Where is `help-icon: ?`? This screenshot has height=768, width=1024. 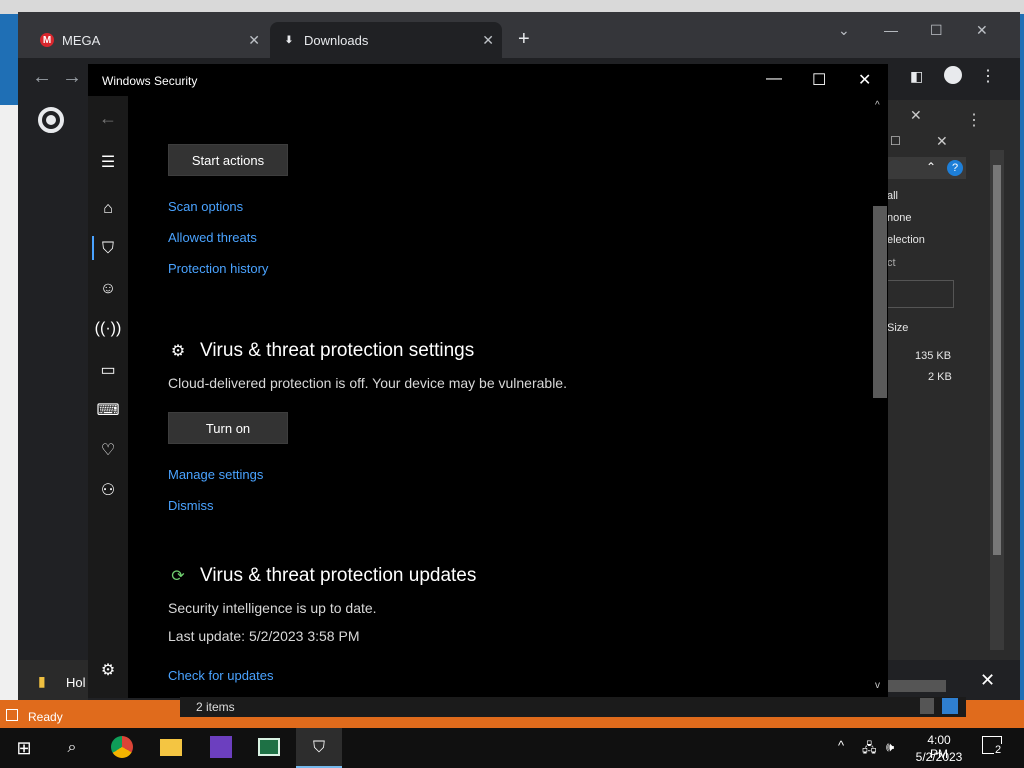 help-icon: ? is located at coordinates (955, 168).